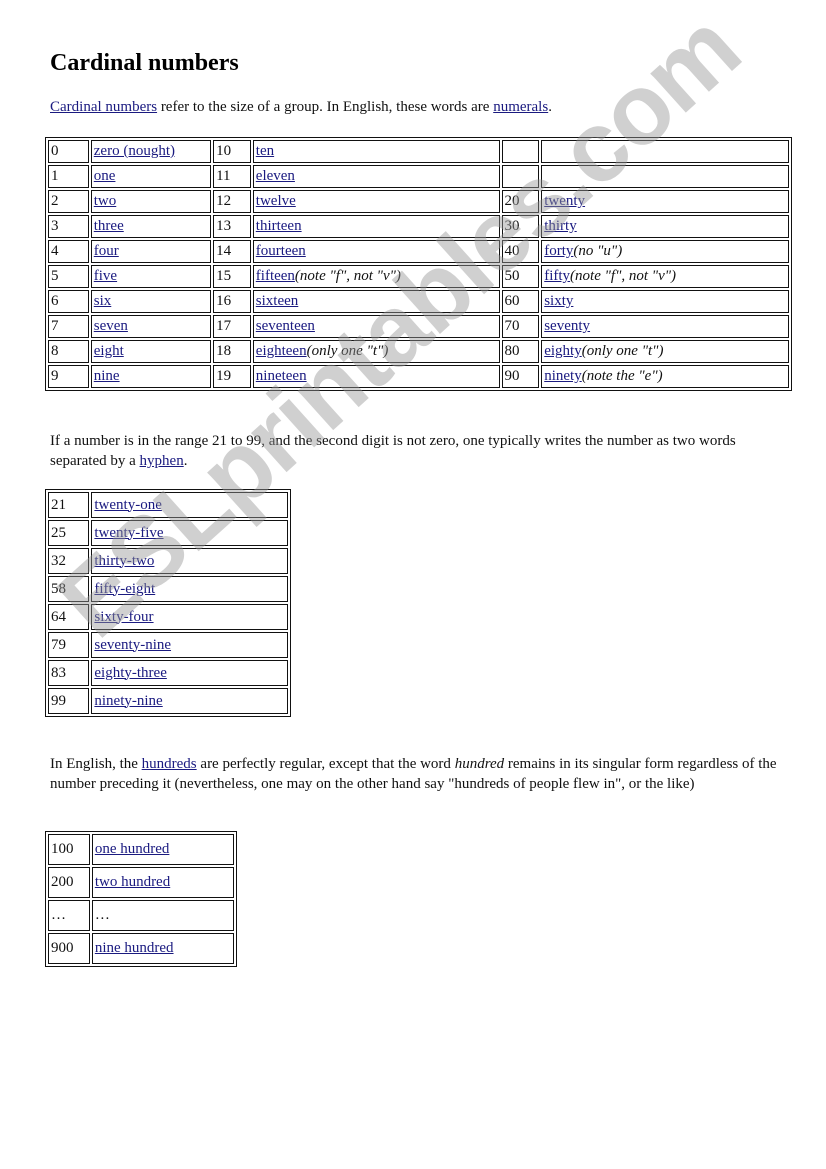  What do you see at coordinates (189, 589) in the screenshot?
I see `word-cell: fifty-eight` at bounding box center [189, 589].